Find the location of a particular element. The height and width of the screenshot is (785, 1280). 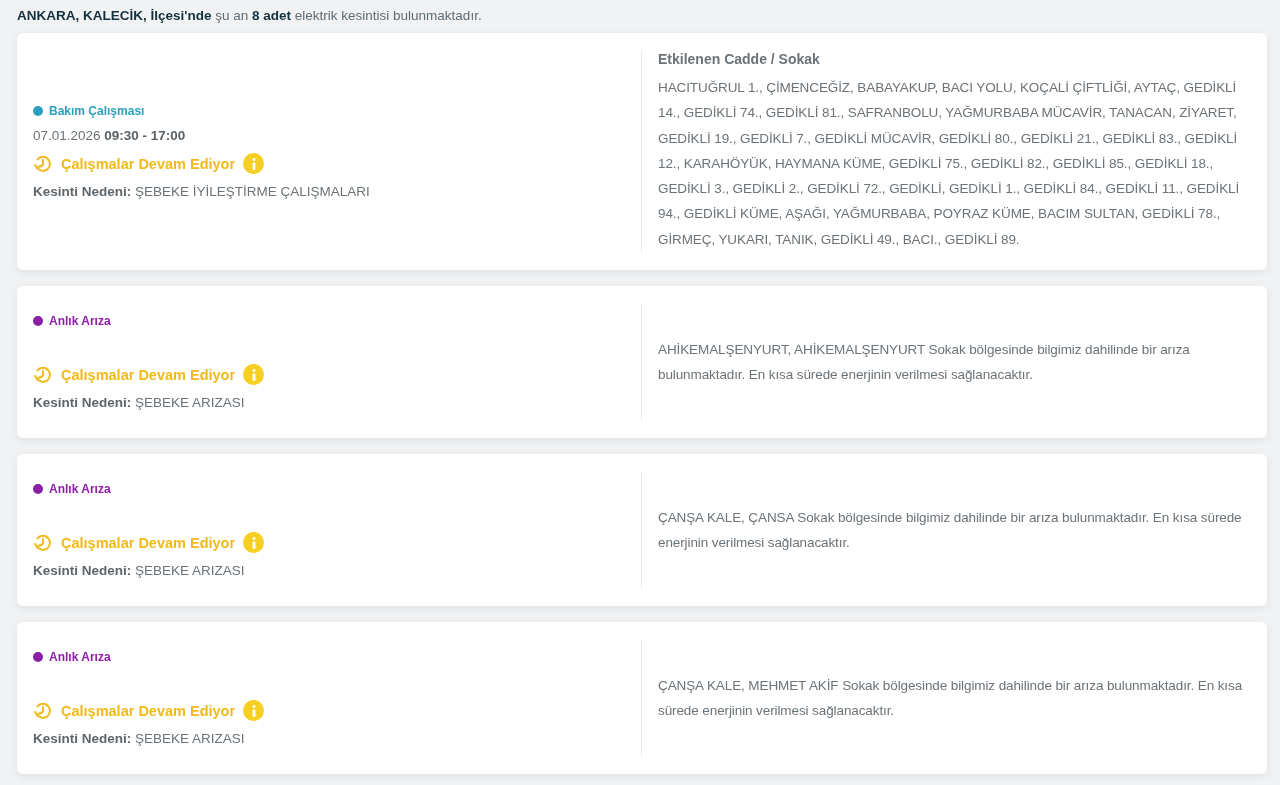

outage-details: ÇANŞA KALE, MEHMET AKİF Sokak bölgesinde bilgimiz dahilinde bir arıza bulunmaktadır. En kısa sürede enerjinin verilmesi sağlanacaktır. is located at coordinates (951, 698).